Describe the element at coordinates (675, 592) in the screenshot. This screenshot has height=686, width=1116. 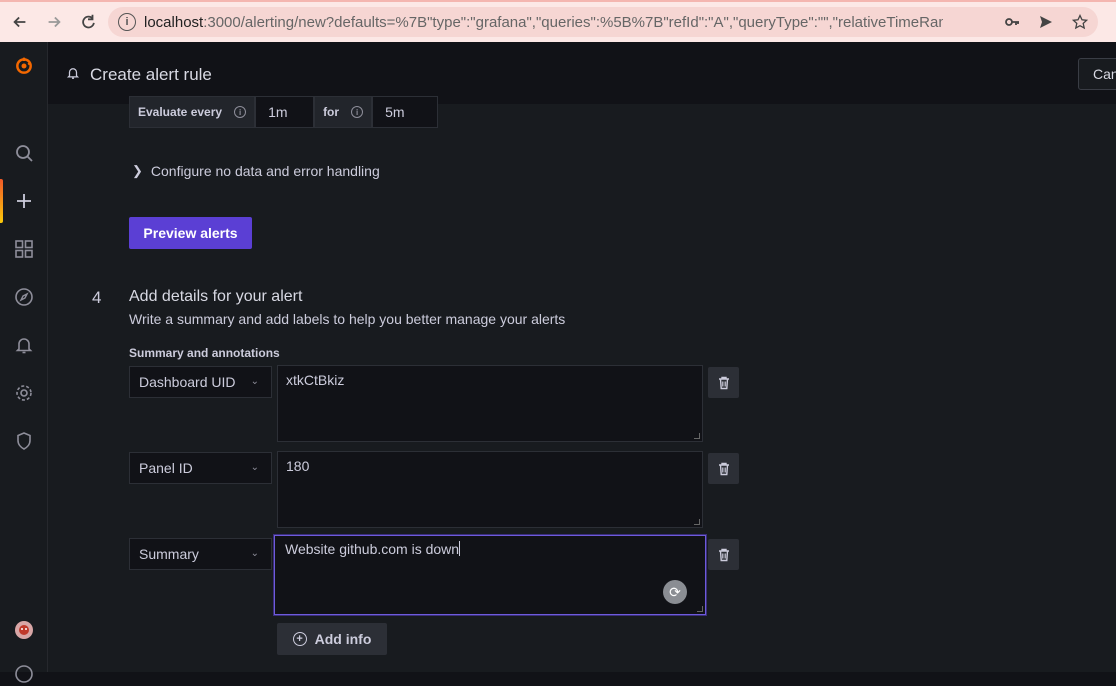
I see `grammar-check-icon: ⟳` at that location.